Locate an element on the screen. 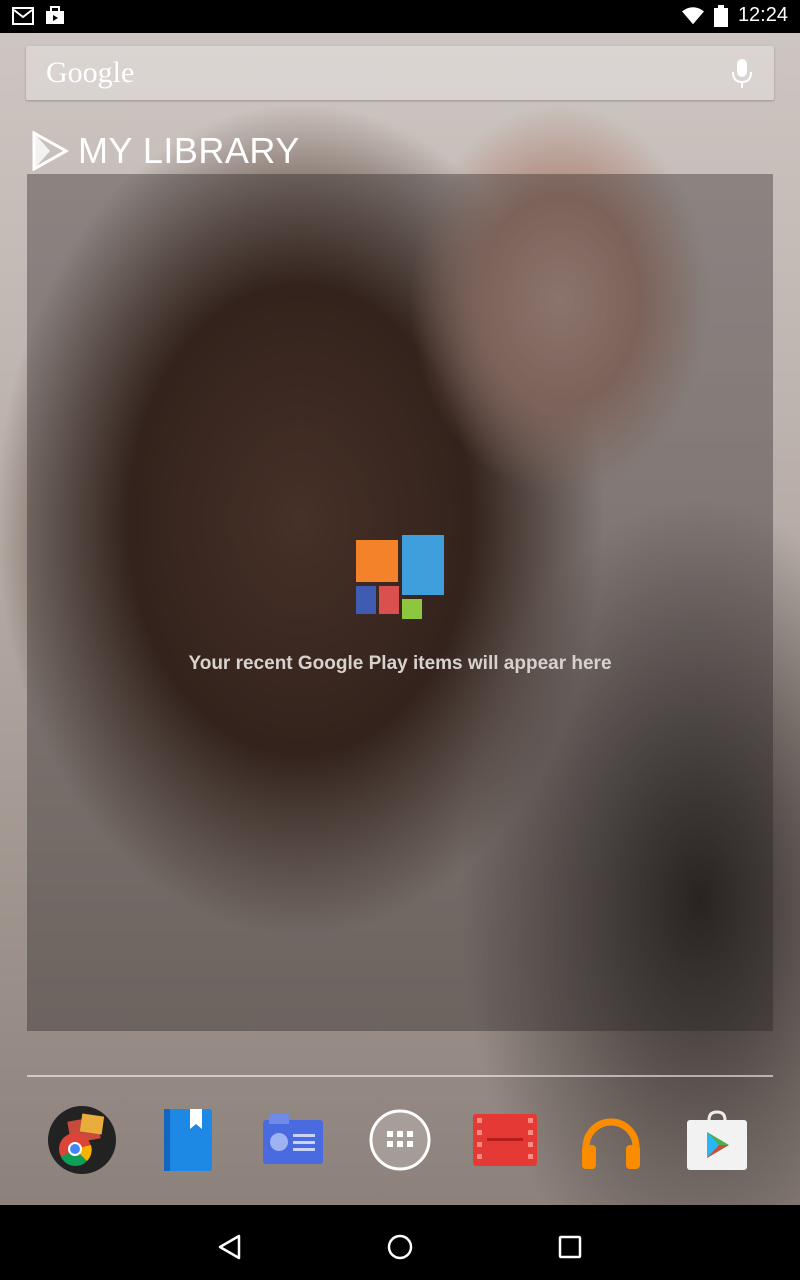  play-store-icon is located at coordinates (717, 1140).